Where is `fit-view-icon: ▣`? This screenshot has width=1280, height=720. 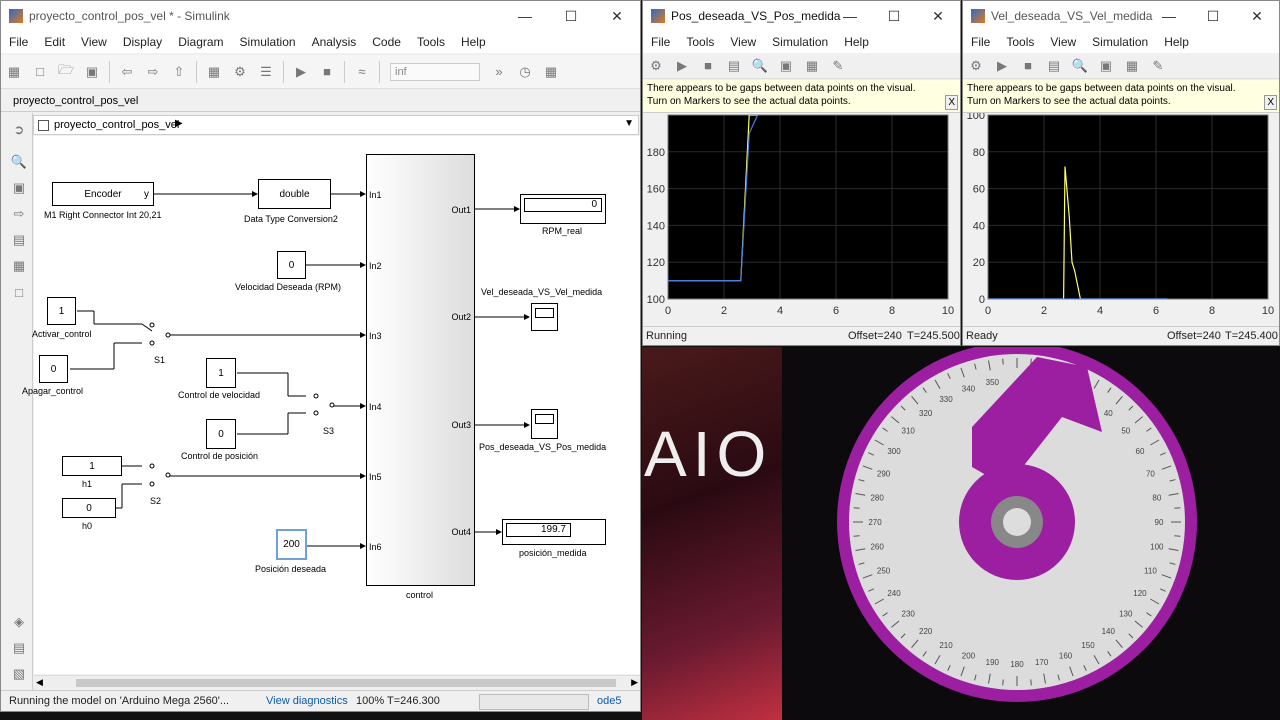
fit-view-icon: ▣ is located at coordinates (19, 188).